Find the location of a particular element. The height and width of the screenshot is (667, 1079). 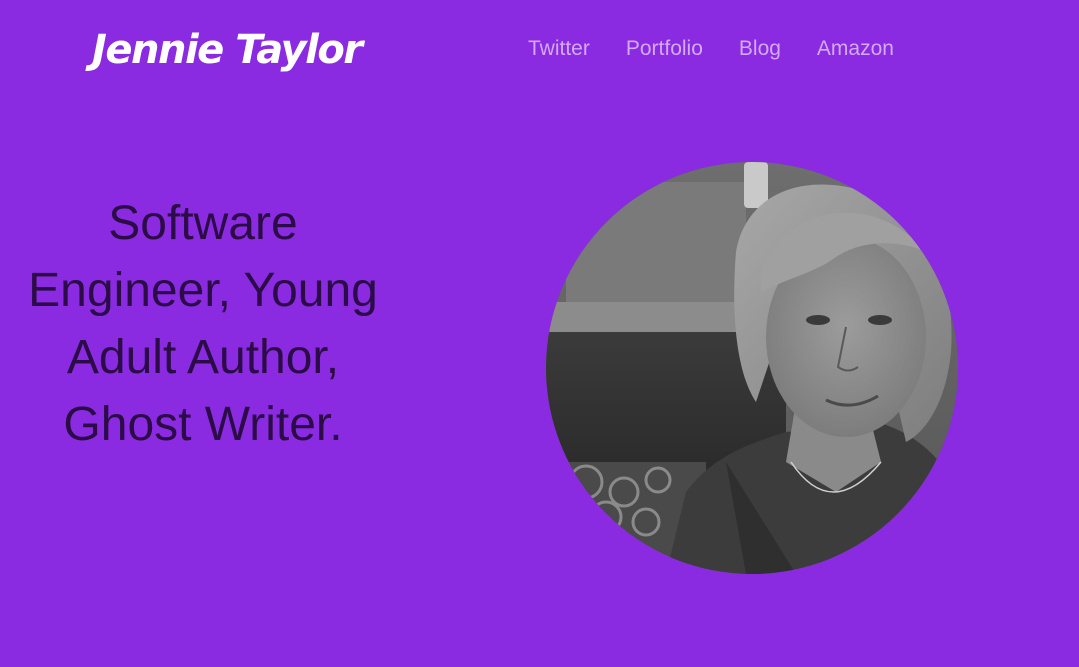

nav-link-twitter: Twitter is located at coordinates (559, 49).